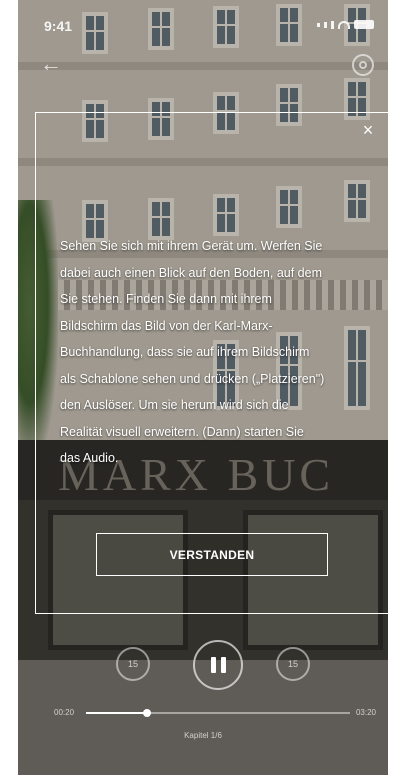  What do you see at coordinates (218, 665) in the screenshot?
I see `pause-button` at bounding box center [218, 665].